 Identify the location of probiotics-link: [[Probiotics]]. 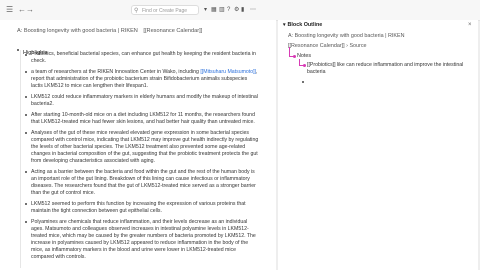
(321, 65).